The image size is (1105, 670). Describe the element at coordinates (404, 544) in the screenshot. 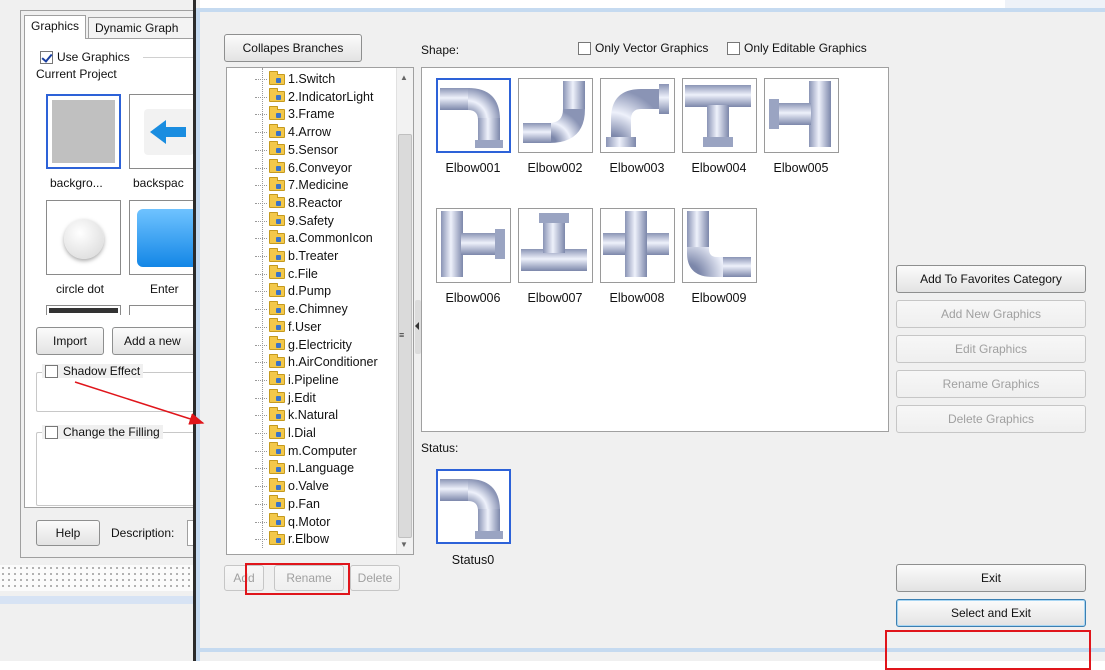

I see `scroll-down-icon: ▼` at that location.